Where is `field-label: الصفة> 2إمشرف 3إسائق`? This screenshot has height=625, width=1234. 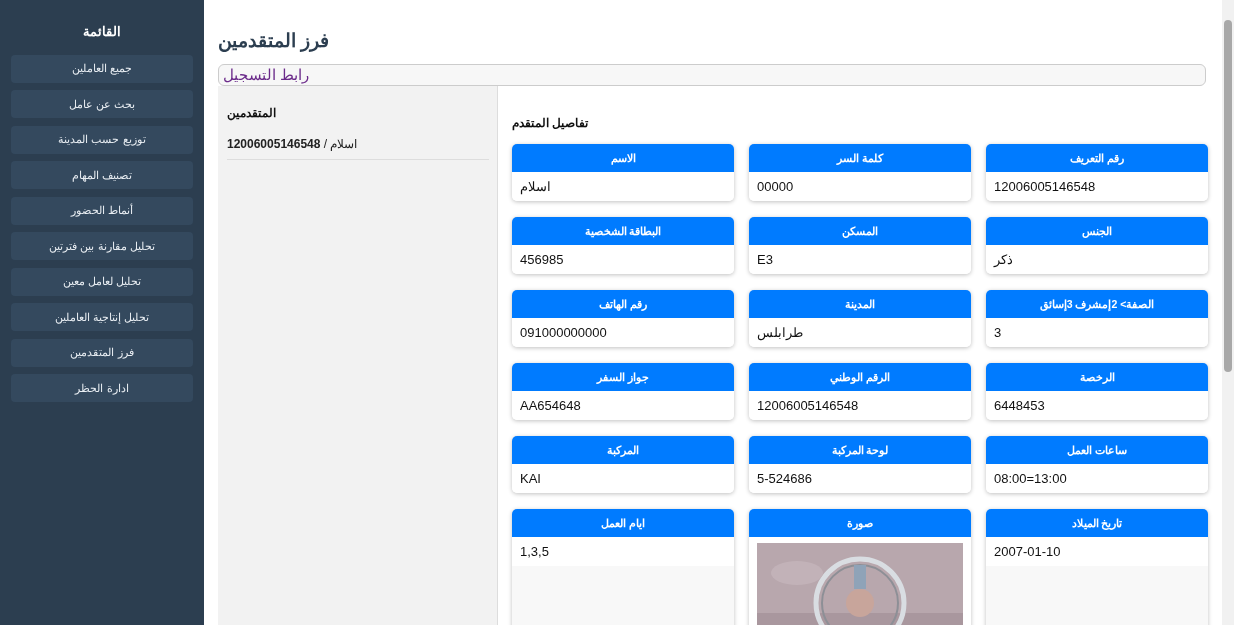
field-label: الصفة> 2إمشرف 3إسائق is located at coordinates (1097, 304).